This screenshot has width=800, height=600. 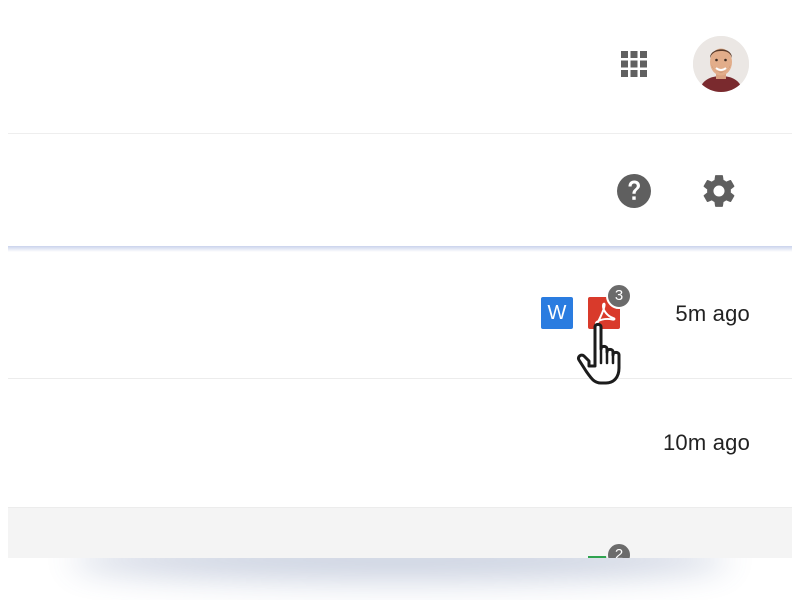 I want to click on word-doc-label: W, so click(x=557, y=313).